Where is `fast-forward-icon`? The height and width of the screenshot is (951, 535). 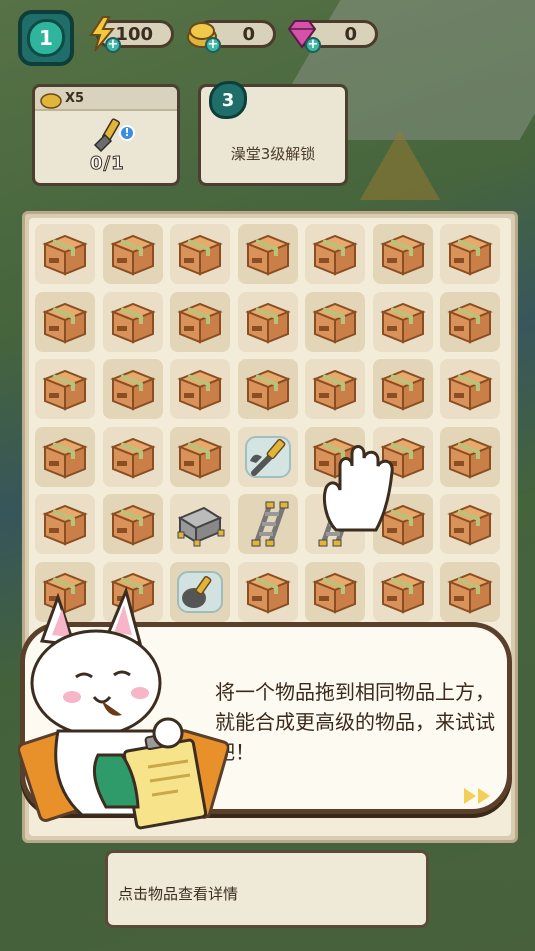
fast-forward-icon is located at coordinates (478, 796).